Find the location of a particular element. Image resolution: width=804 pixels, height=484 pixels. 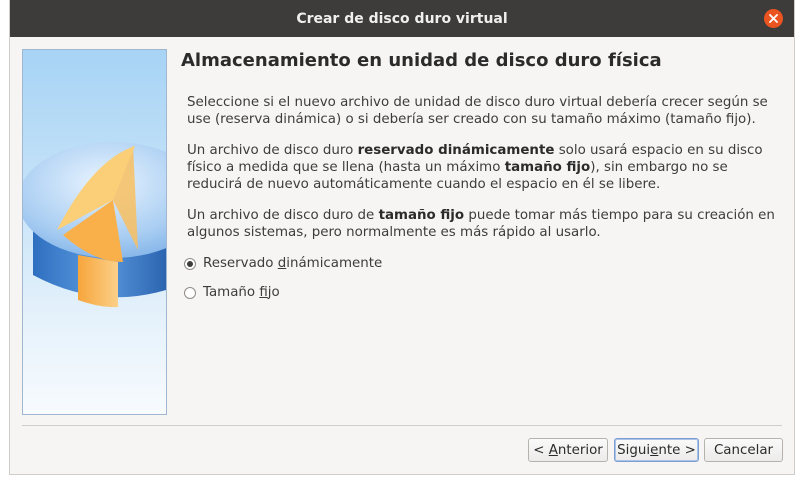

option-fixed: Tamaño fijo is located at coordinates (232, 292).